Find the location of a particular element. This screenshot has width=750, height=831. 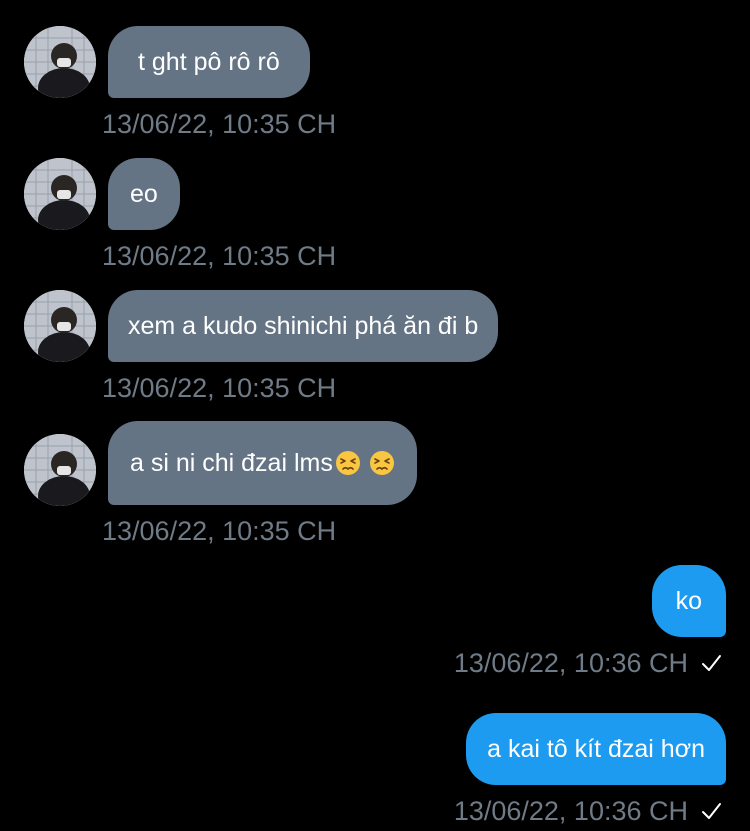

message-bubble-incoming: t ght pô rô rô is located at coordinates (209, 62).